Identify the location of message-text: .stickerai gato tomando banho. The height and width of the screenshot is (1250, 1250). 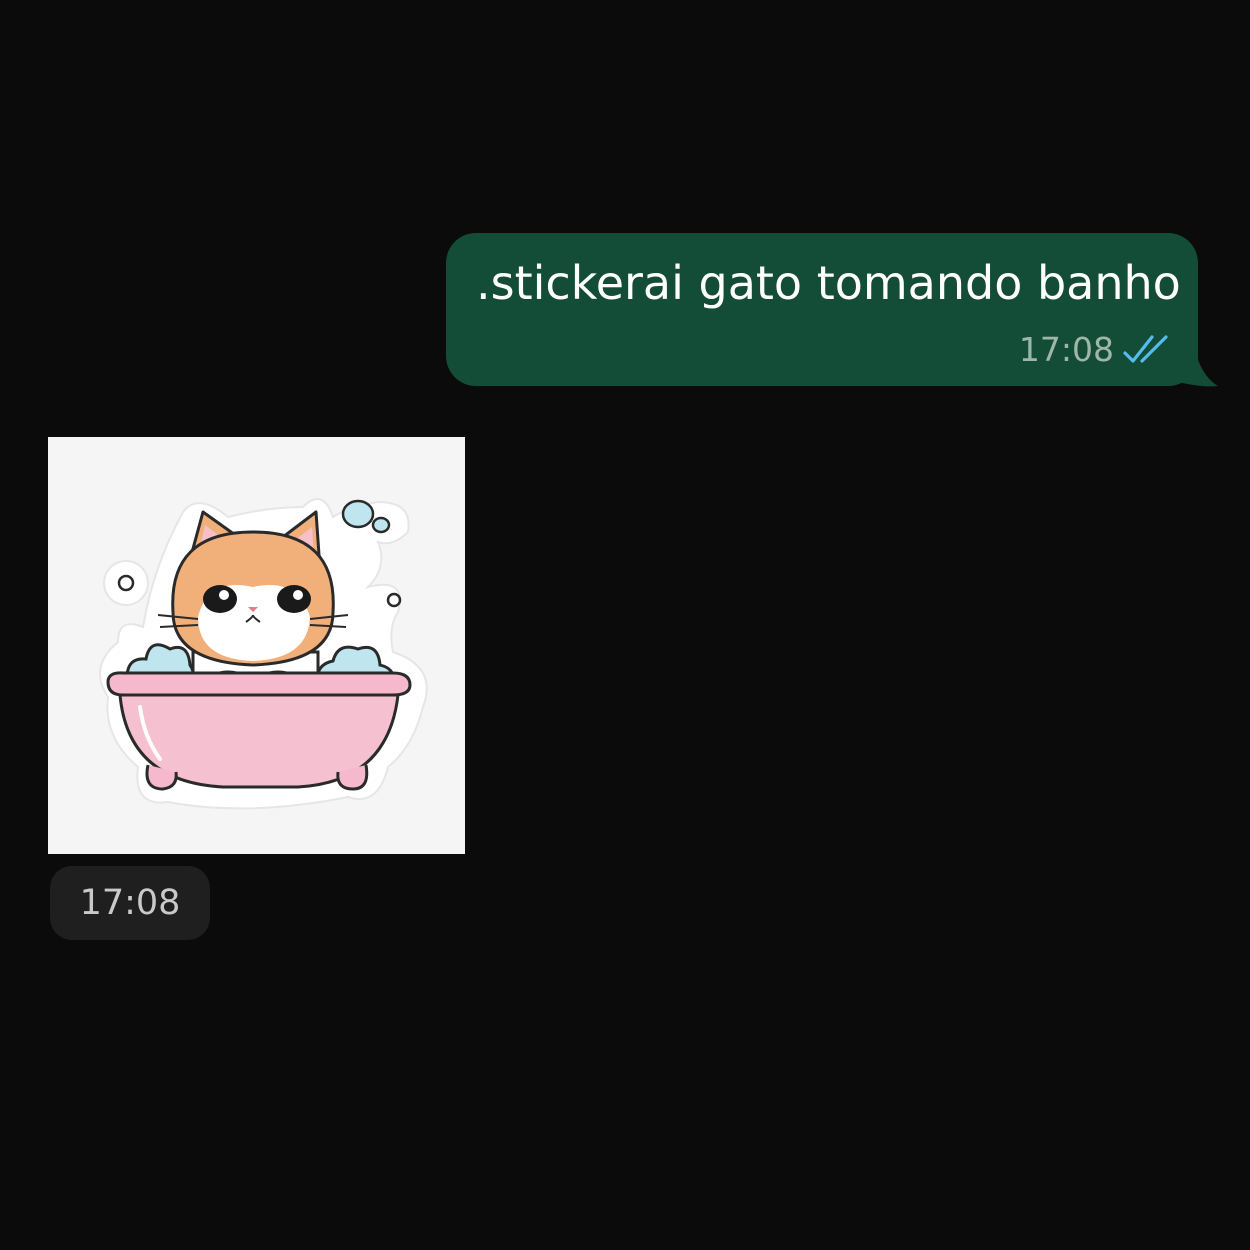
(828, 283).